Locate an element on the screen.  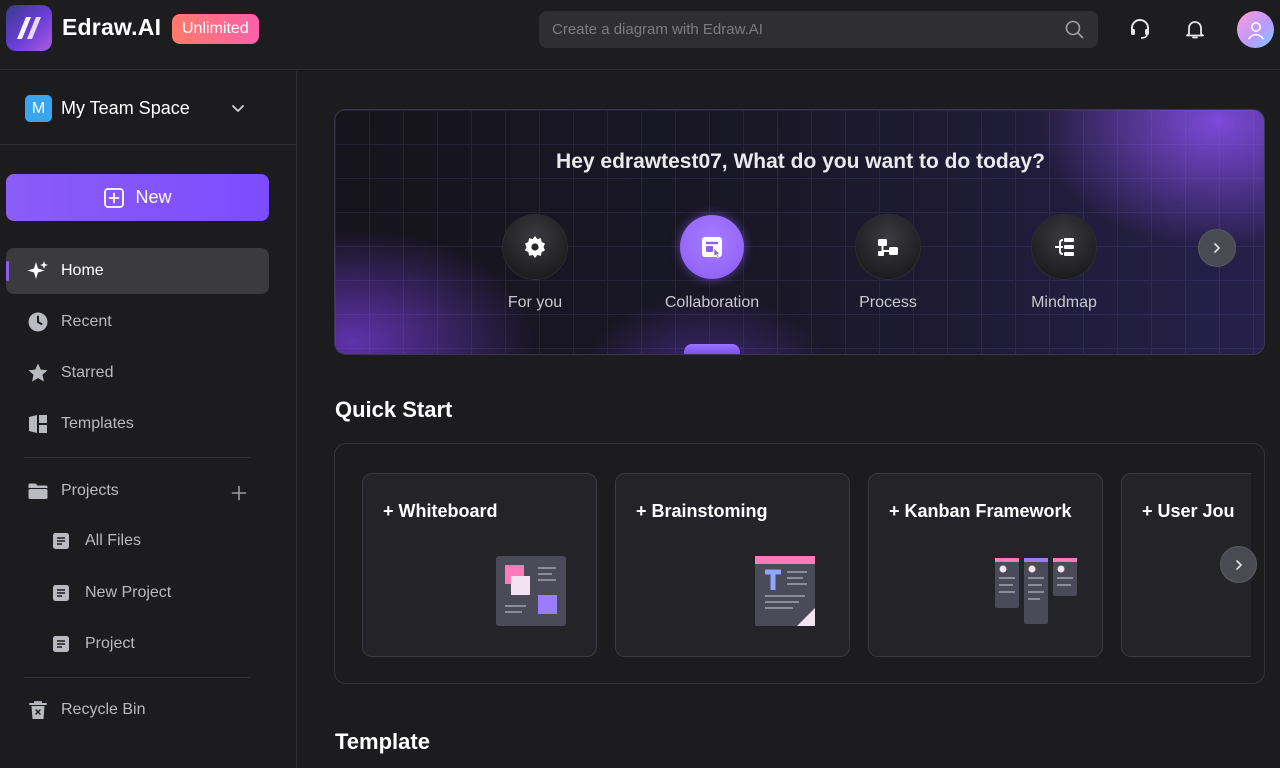
gear-icon is located at coordinates (535, 247).